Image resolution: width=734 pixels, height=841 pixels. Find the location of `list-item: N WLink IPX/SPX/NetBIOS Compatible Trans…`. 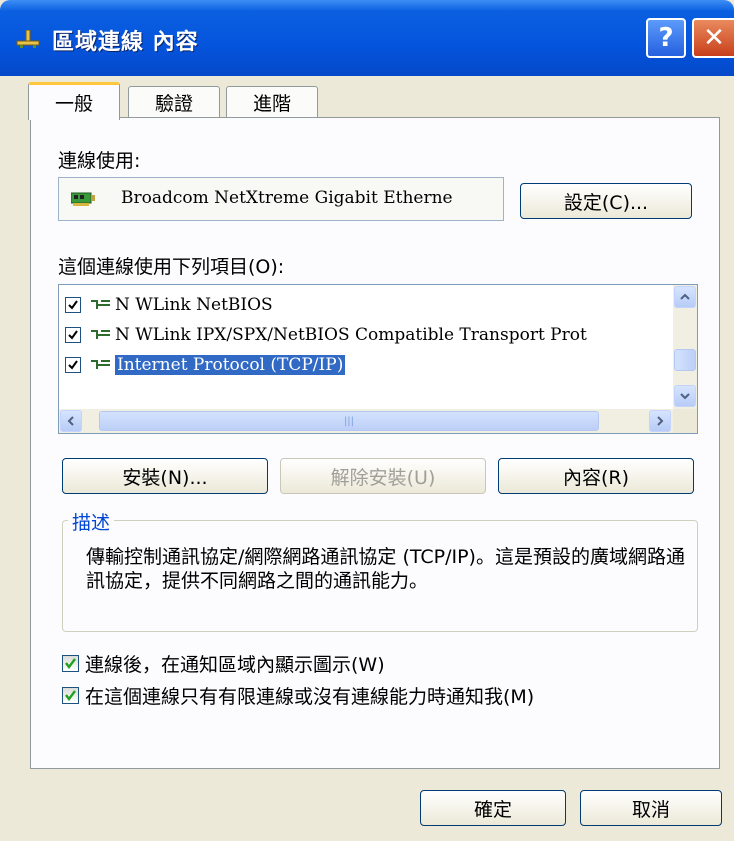

list-item: N WLink IPX/SPX/NetBIOS Compatible Trans… is located at coordinates (326, 335).